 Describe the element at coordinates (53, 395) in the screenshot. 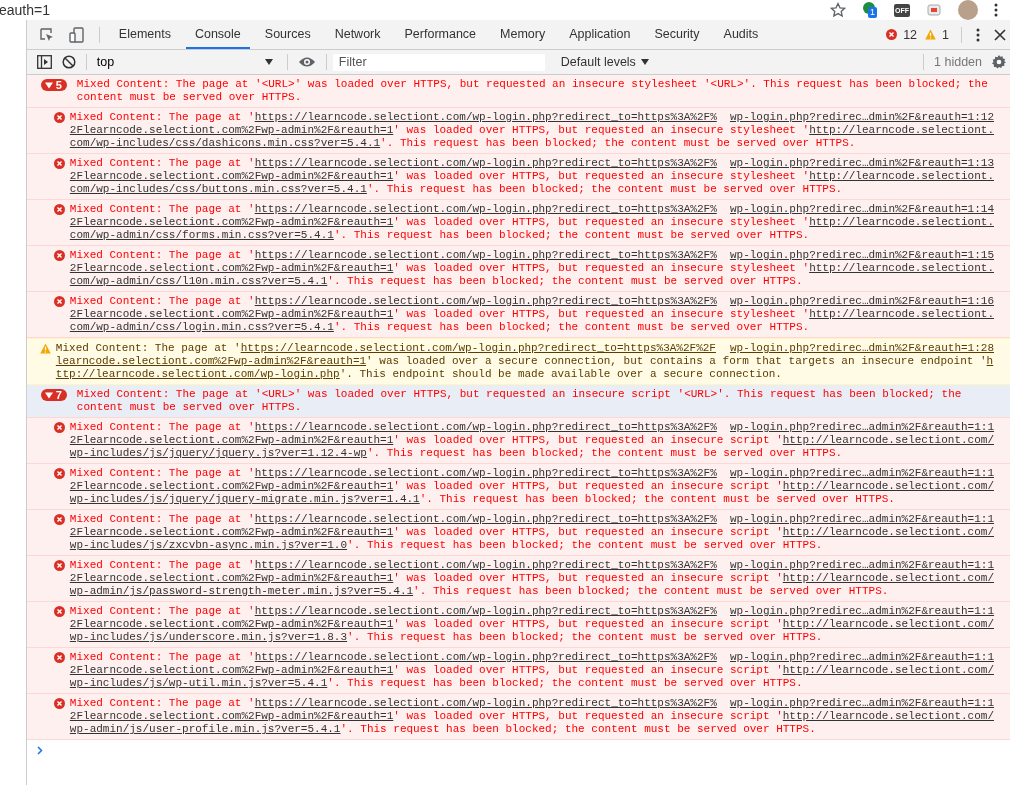

I see `group-toggle: 7` at that location.